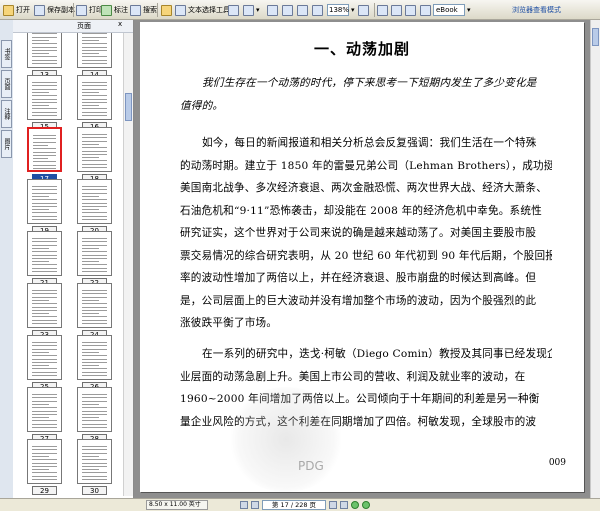  What do you see at coordinates (54, 10) in the screenshot?
I see `save-copy-button: 保存副本` at bounding box center [54, 10].